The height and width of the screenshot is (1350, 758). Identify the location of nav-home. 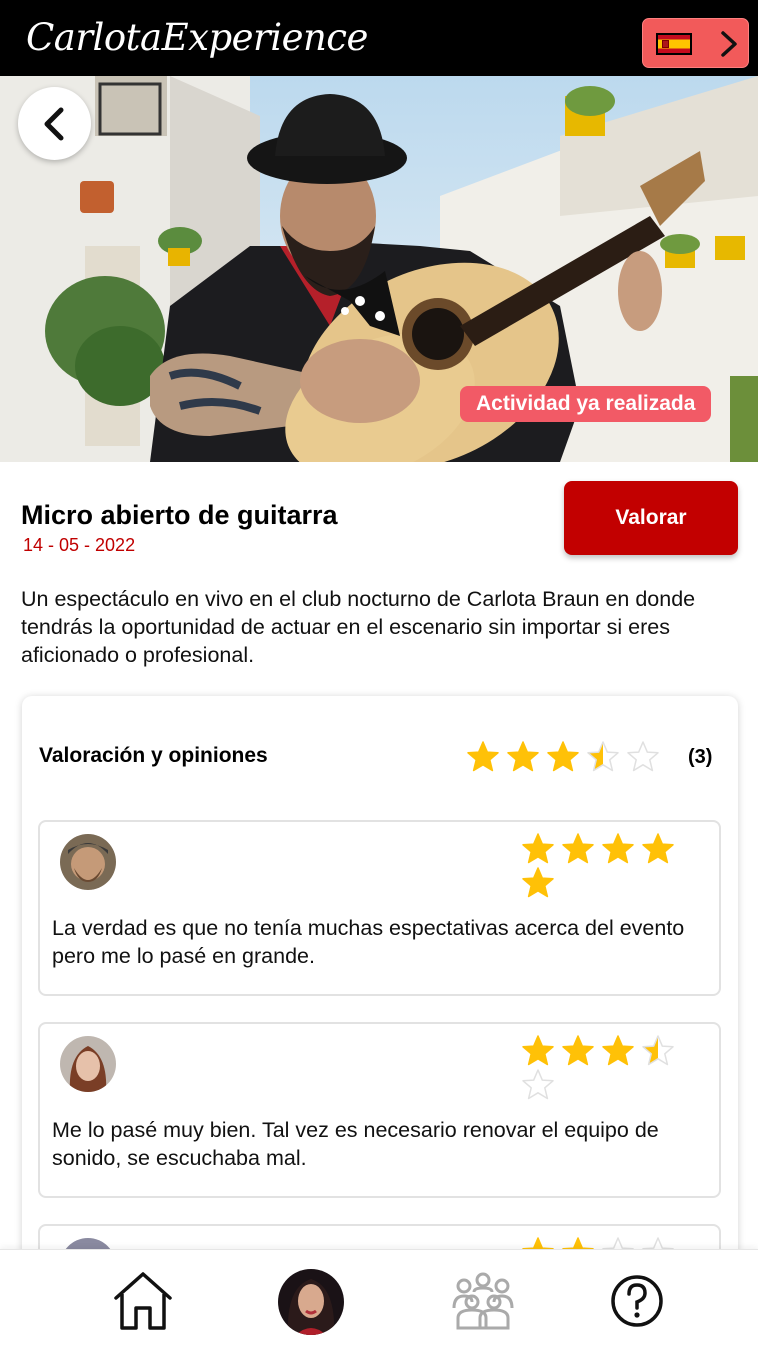
(143, 1301).